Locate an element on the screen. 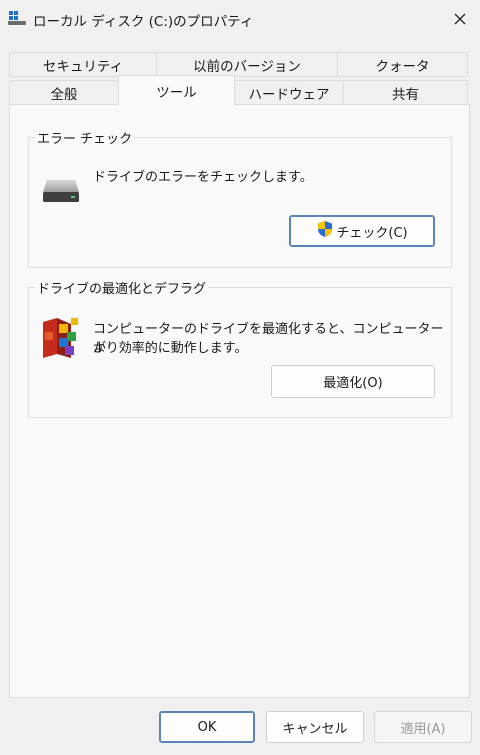 Image resolution: width=480 pixels, height=755 pixels. close-button is located at coordinates (460, 19).